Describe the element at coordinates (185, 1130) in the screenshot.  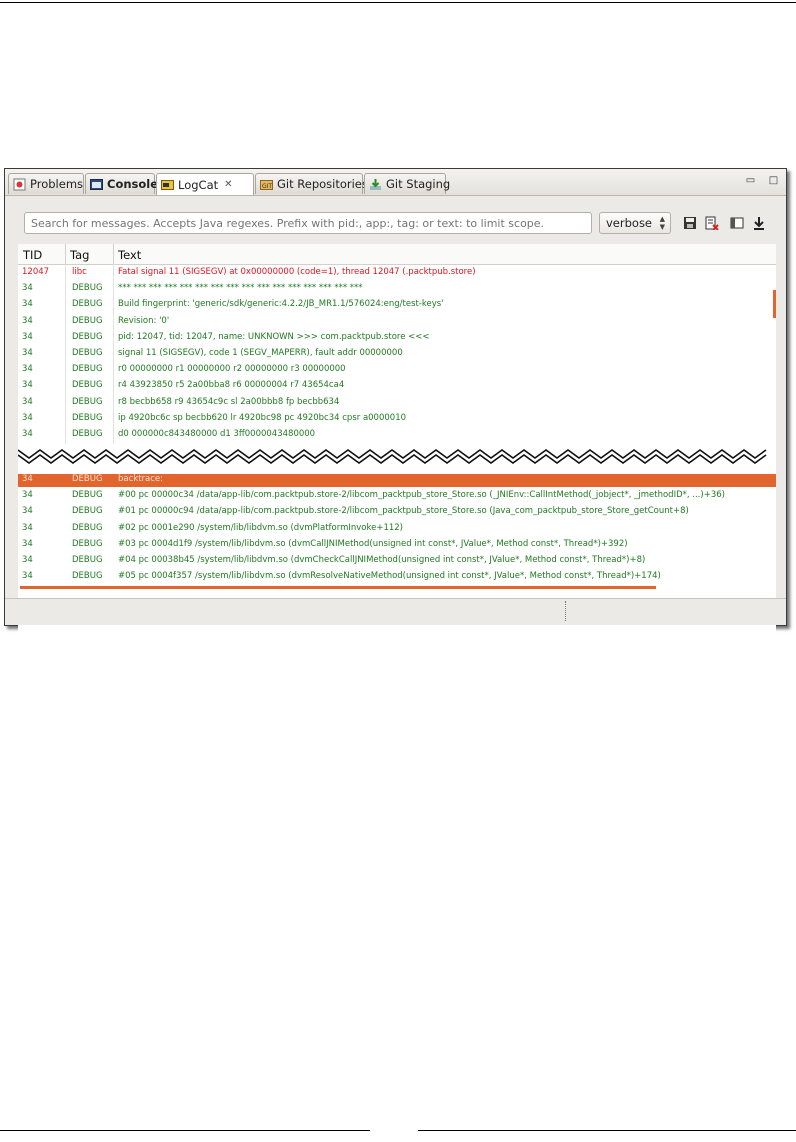
I see `page-bottom-rule-left` at that location.